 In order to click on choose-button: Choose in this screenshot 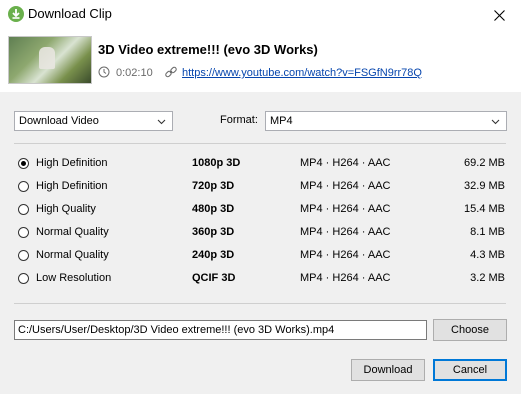, I will do `click(470, 330)`.